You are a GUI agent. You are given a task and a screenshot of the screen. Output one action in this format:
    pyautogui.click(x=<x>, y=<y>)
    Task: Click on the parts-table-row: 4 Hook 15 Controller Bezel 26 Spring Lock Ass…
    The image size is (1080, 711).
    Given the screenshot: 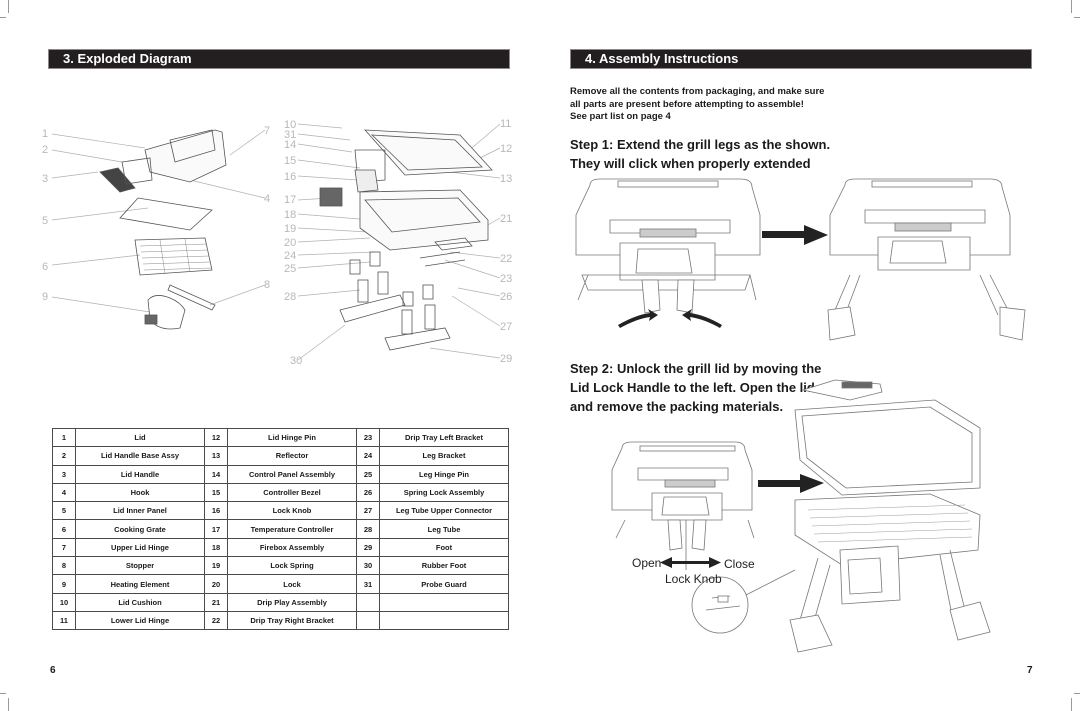 What is the action you would take?
    pyautogui.click(x=280, y=492)
    